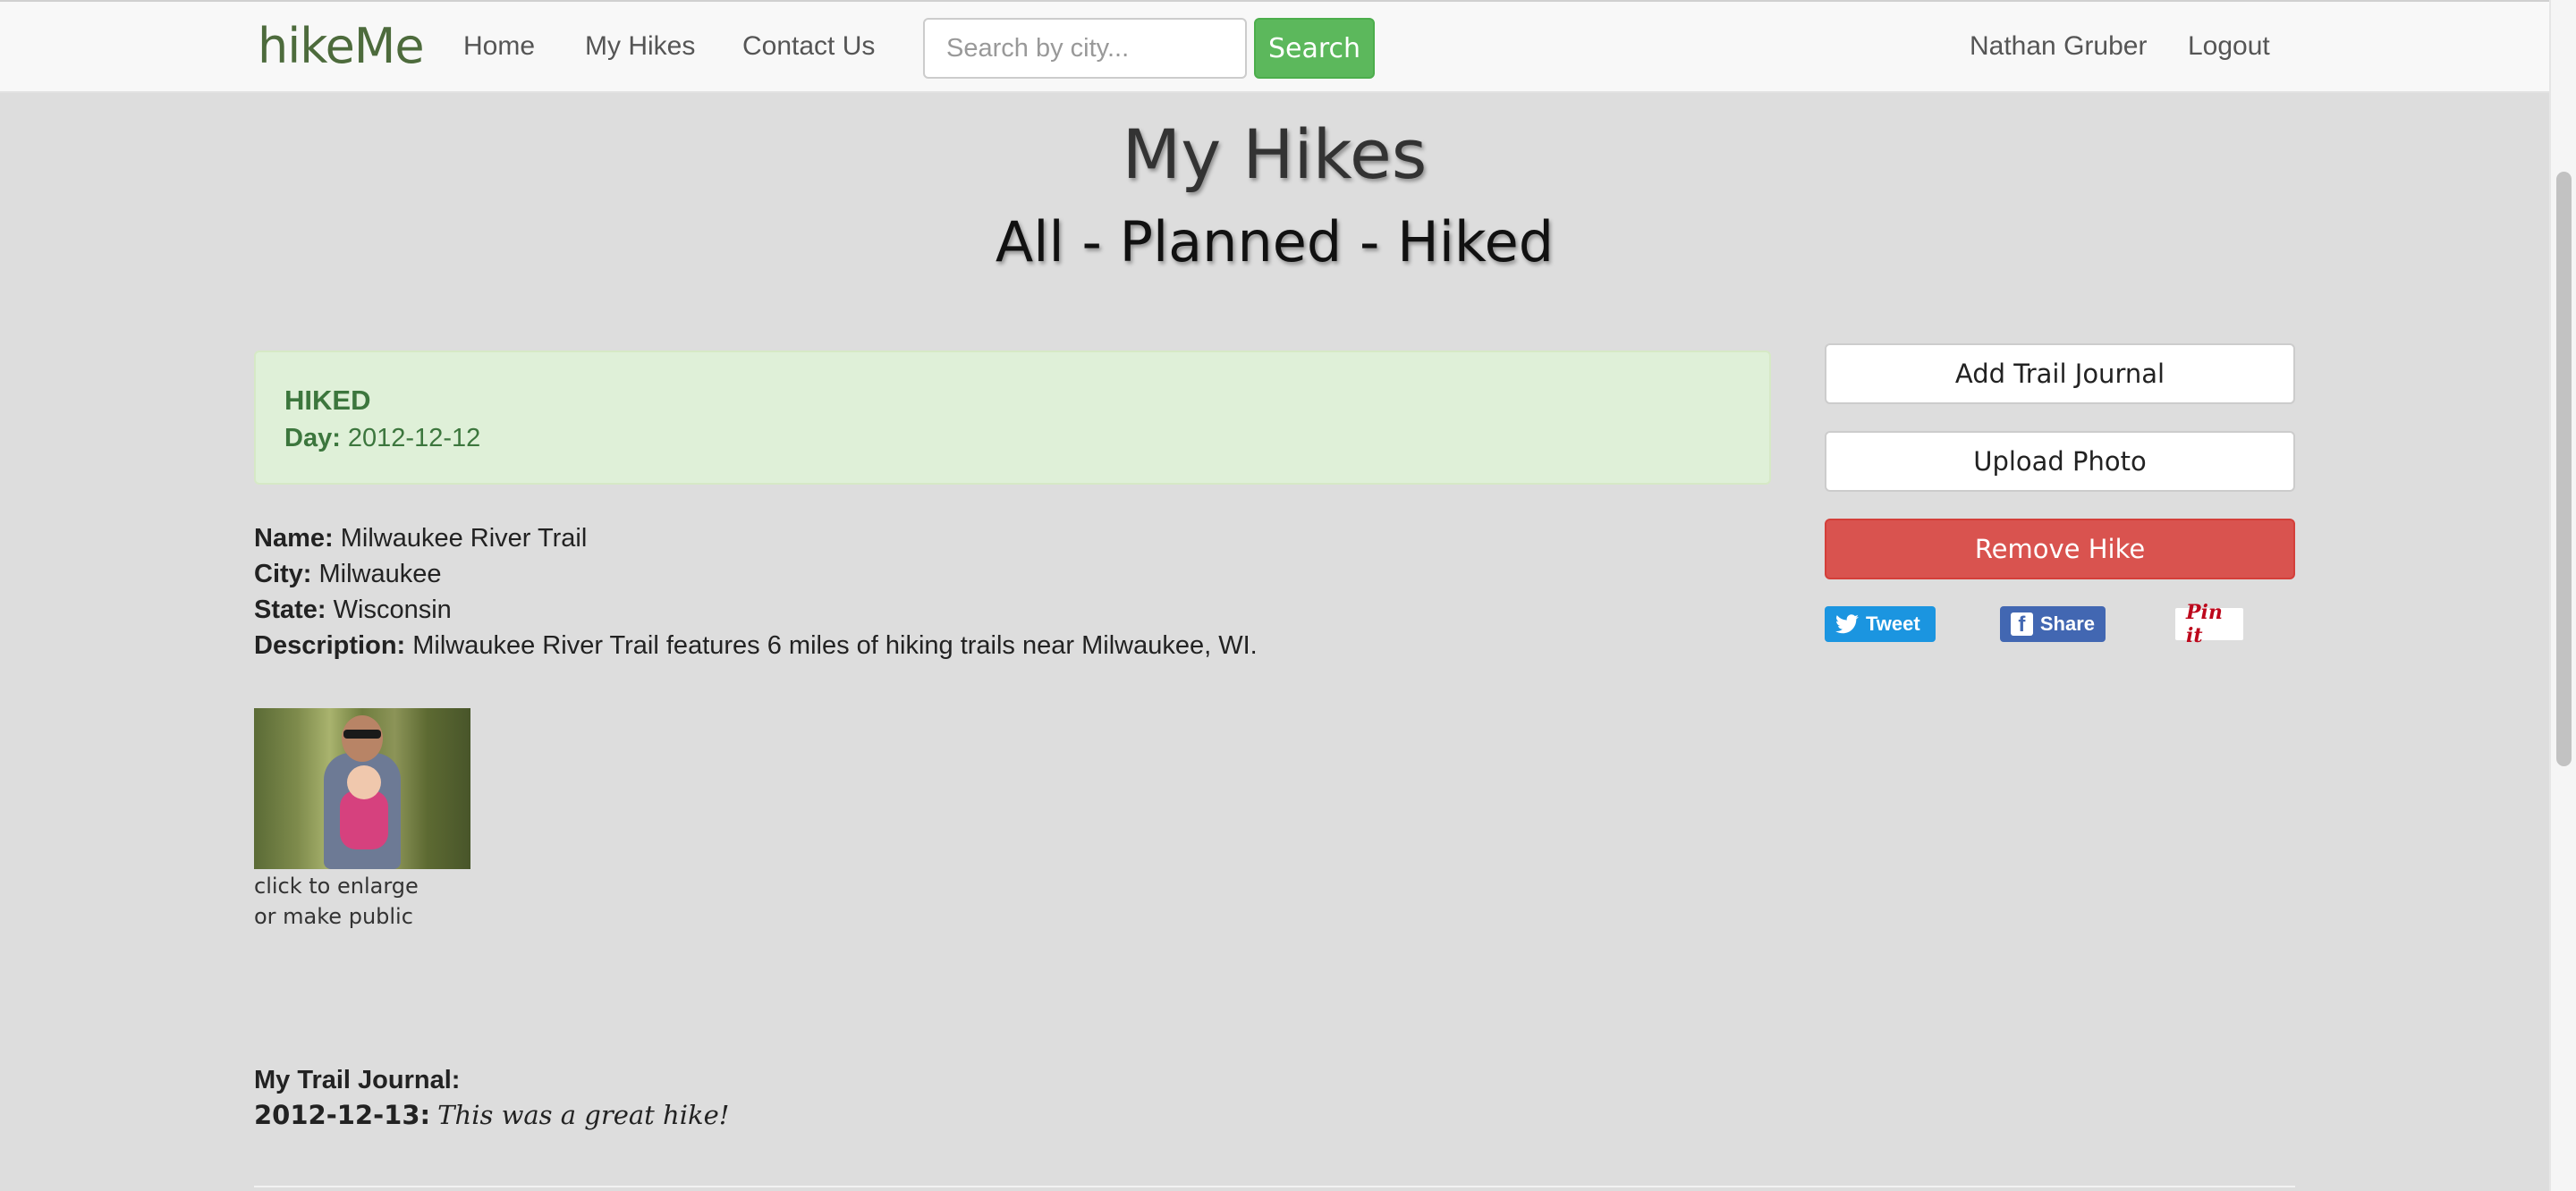 Image resolution: width=2576 pixels, height=1191 pixels. Describe the element at coordinates (808, 46) in the screenshot. I see `nav-link-contact-us: Contact Us` at that location.